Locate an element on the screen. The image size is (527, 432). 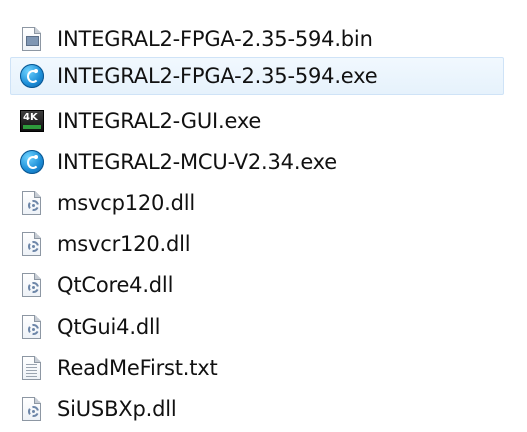
file-name: SiUSBXp.dll is located at coordinates (117, 409).